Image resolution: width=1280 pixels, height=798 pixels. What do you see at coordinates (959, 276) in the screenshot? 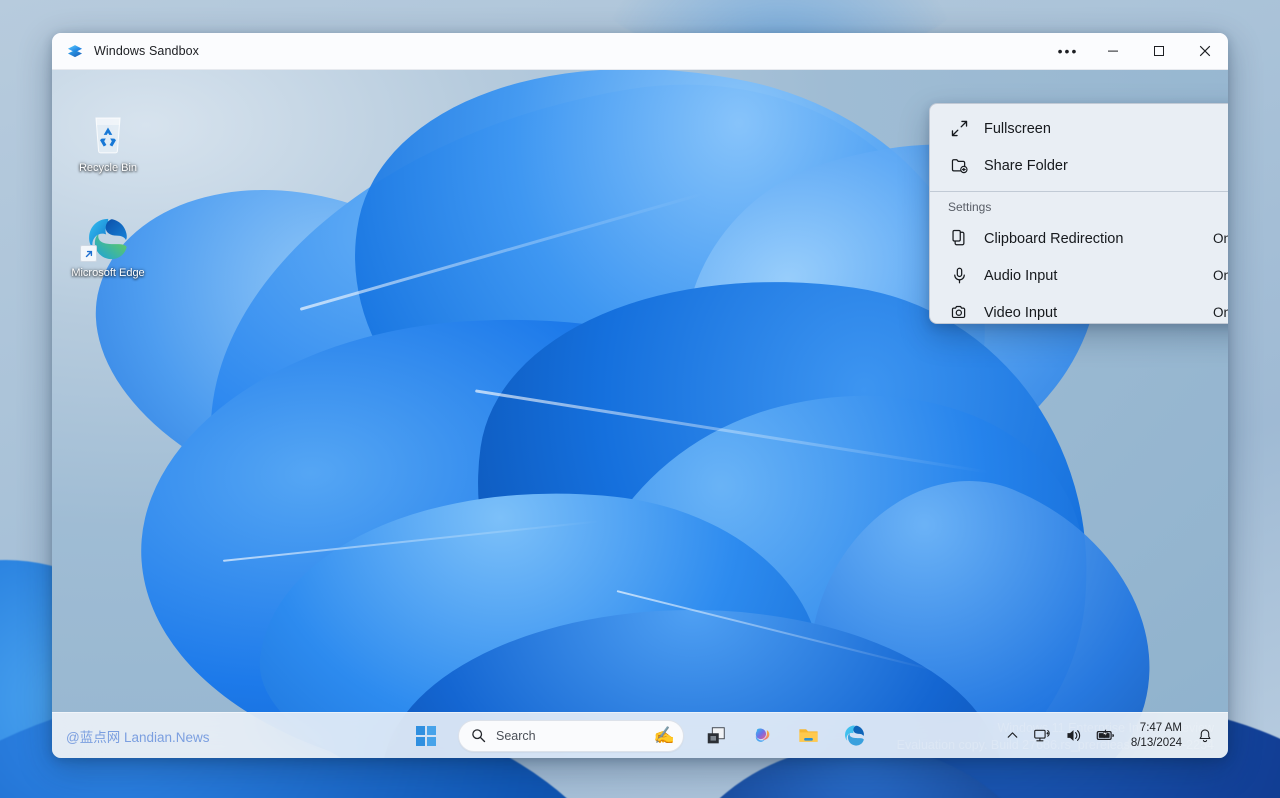
I see `microphone-icon` at bounding box center [959, 276].